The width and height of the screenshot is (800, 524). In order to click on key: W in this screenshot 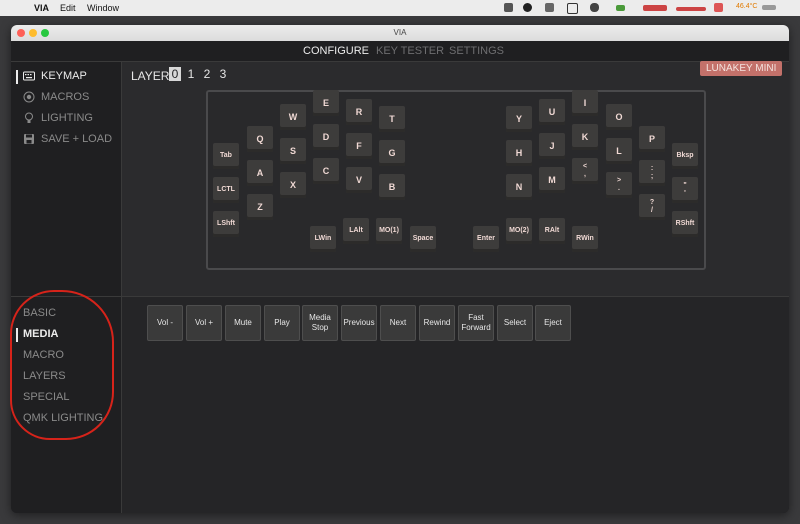, I will do `click(293, 117)`.